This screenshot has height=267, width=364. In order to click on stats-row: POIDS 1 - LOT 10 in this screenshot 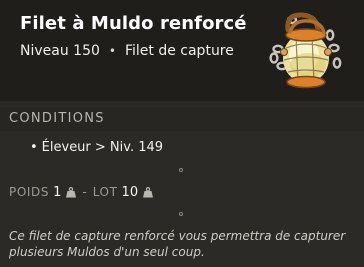, I will do `click(81, 192)`.